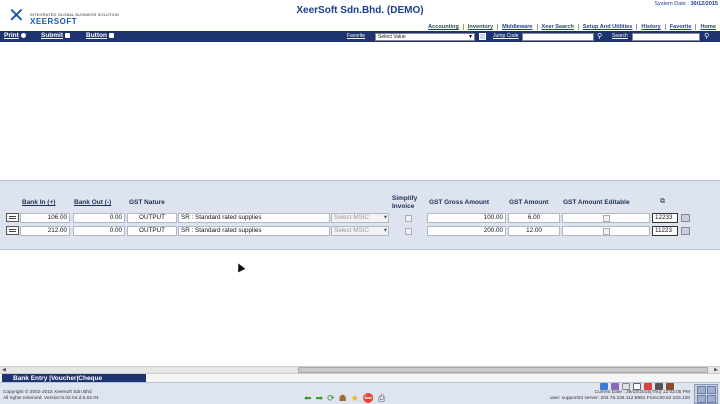  Describe the element at coordinates (99, 231) in the screenshot. I see `row2-bank-out: 0.00` at that location.